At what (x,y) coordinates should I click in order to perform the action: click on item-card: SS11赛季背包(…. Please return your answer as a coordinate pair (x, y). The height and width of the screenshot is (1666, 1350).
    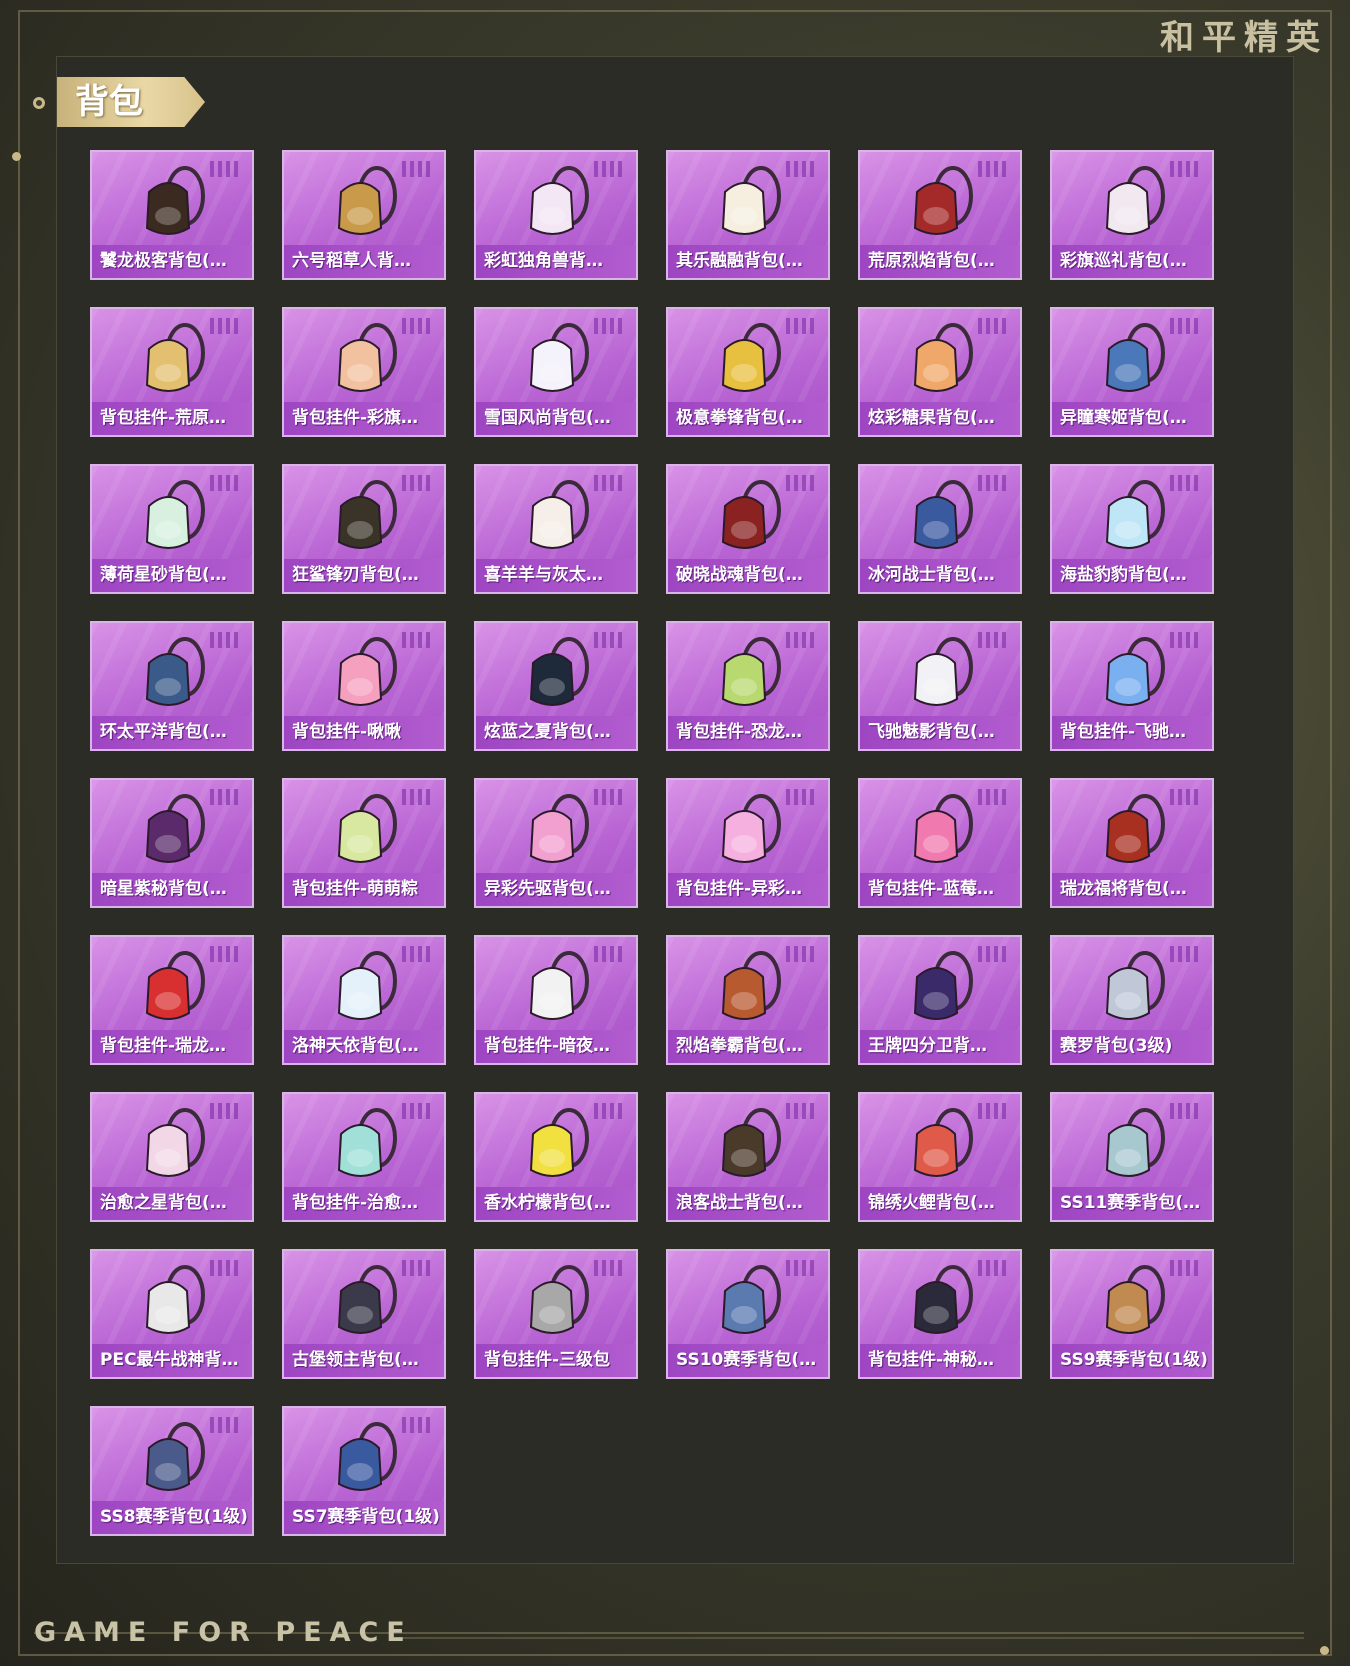
    Looking at the image, I should click on (1132, 1157).